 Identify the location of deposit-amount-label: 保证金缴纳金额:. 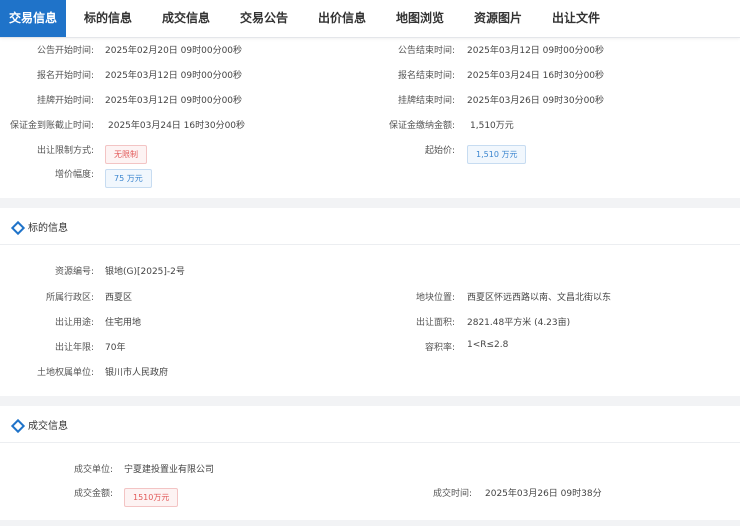
(421, 126).